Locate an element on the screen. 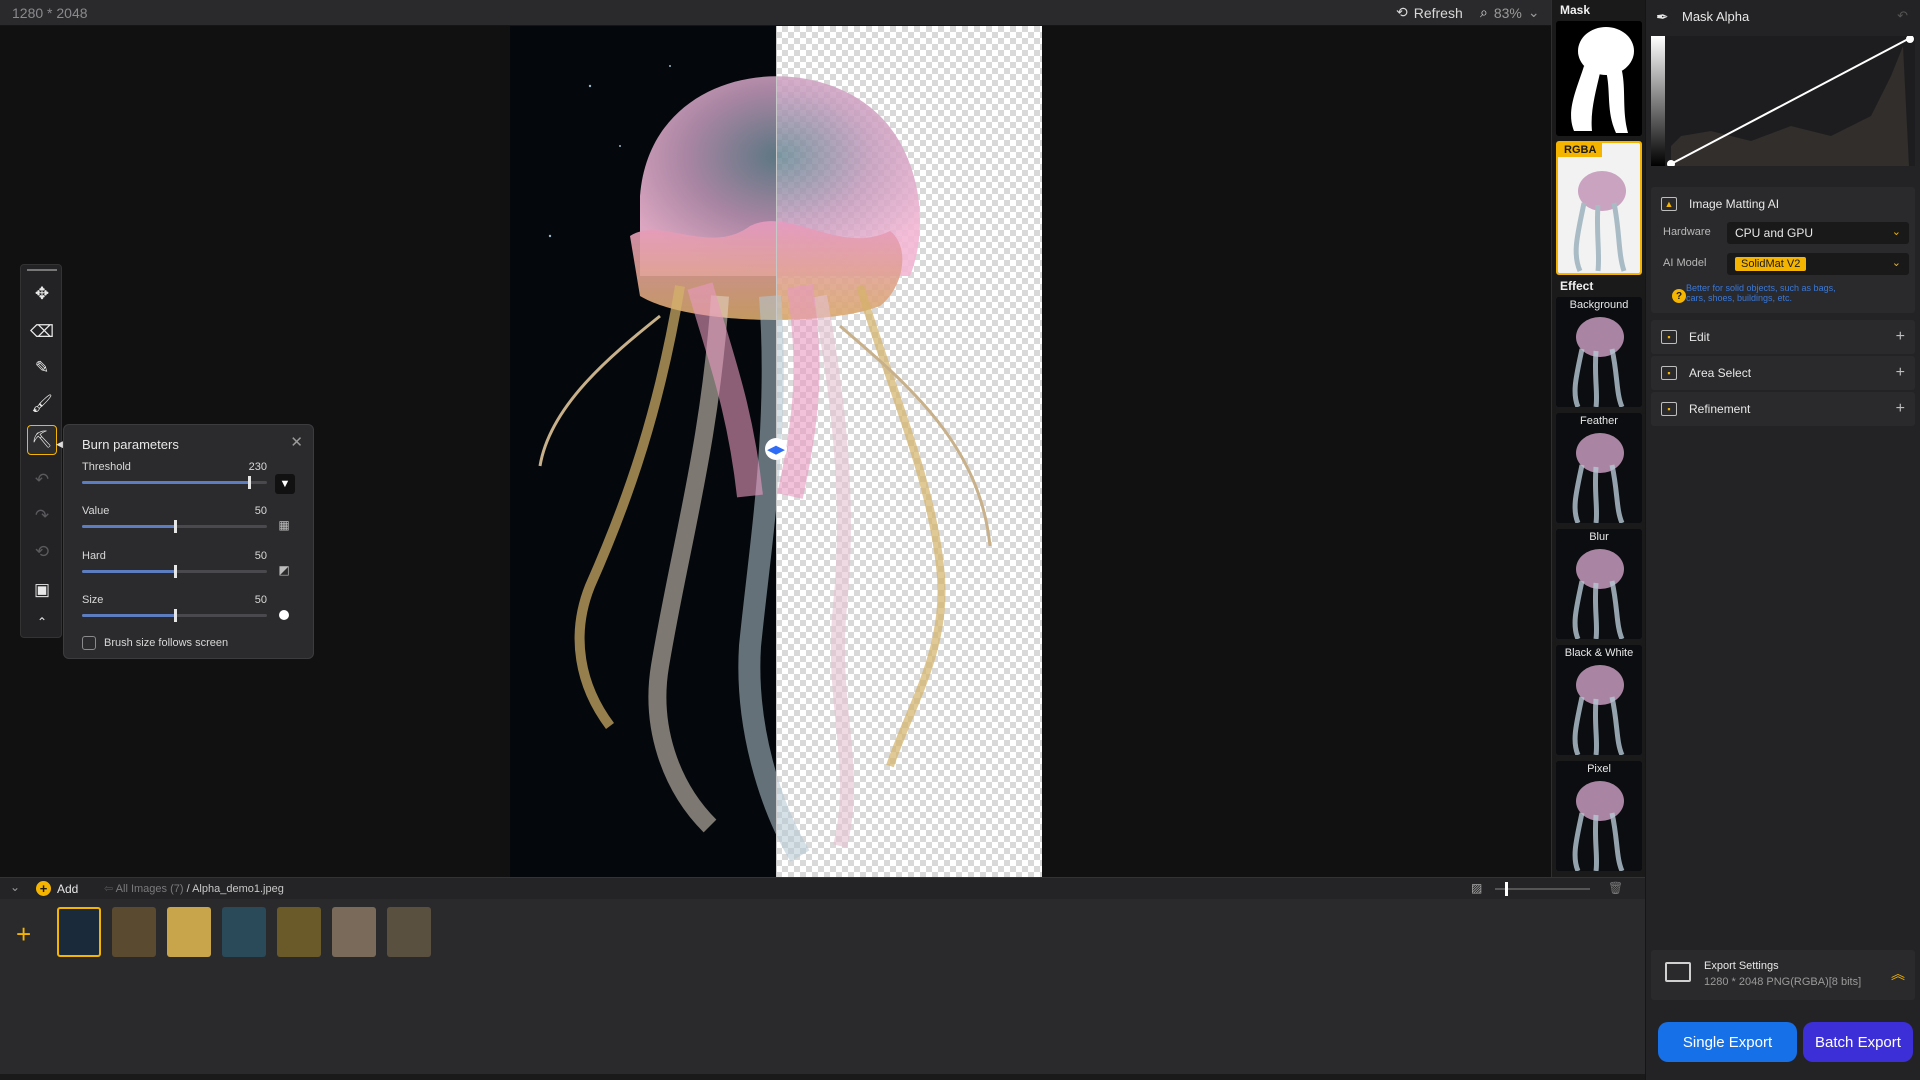 The width and height of the screenshot is (1920, 1080). question-icon: ? is located at coordinates (1679, 296).